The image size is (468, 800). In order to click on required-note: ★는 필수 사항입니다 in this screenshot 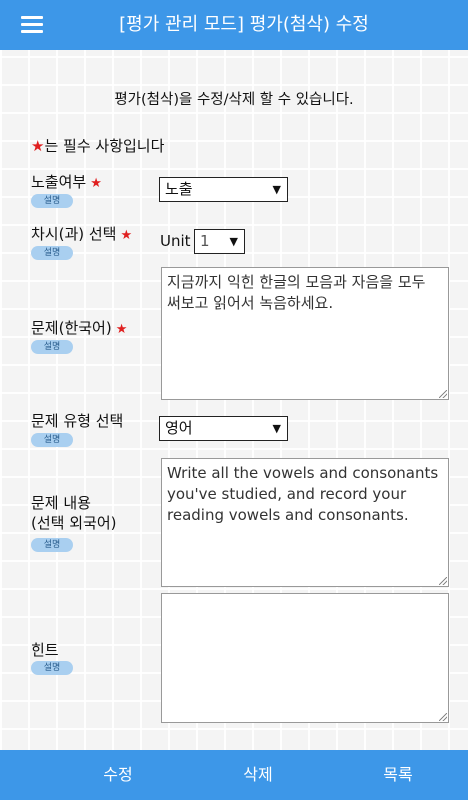, I will do `click(97, 145)`.